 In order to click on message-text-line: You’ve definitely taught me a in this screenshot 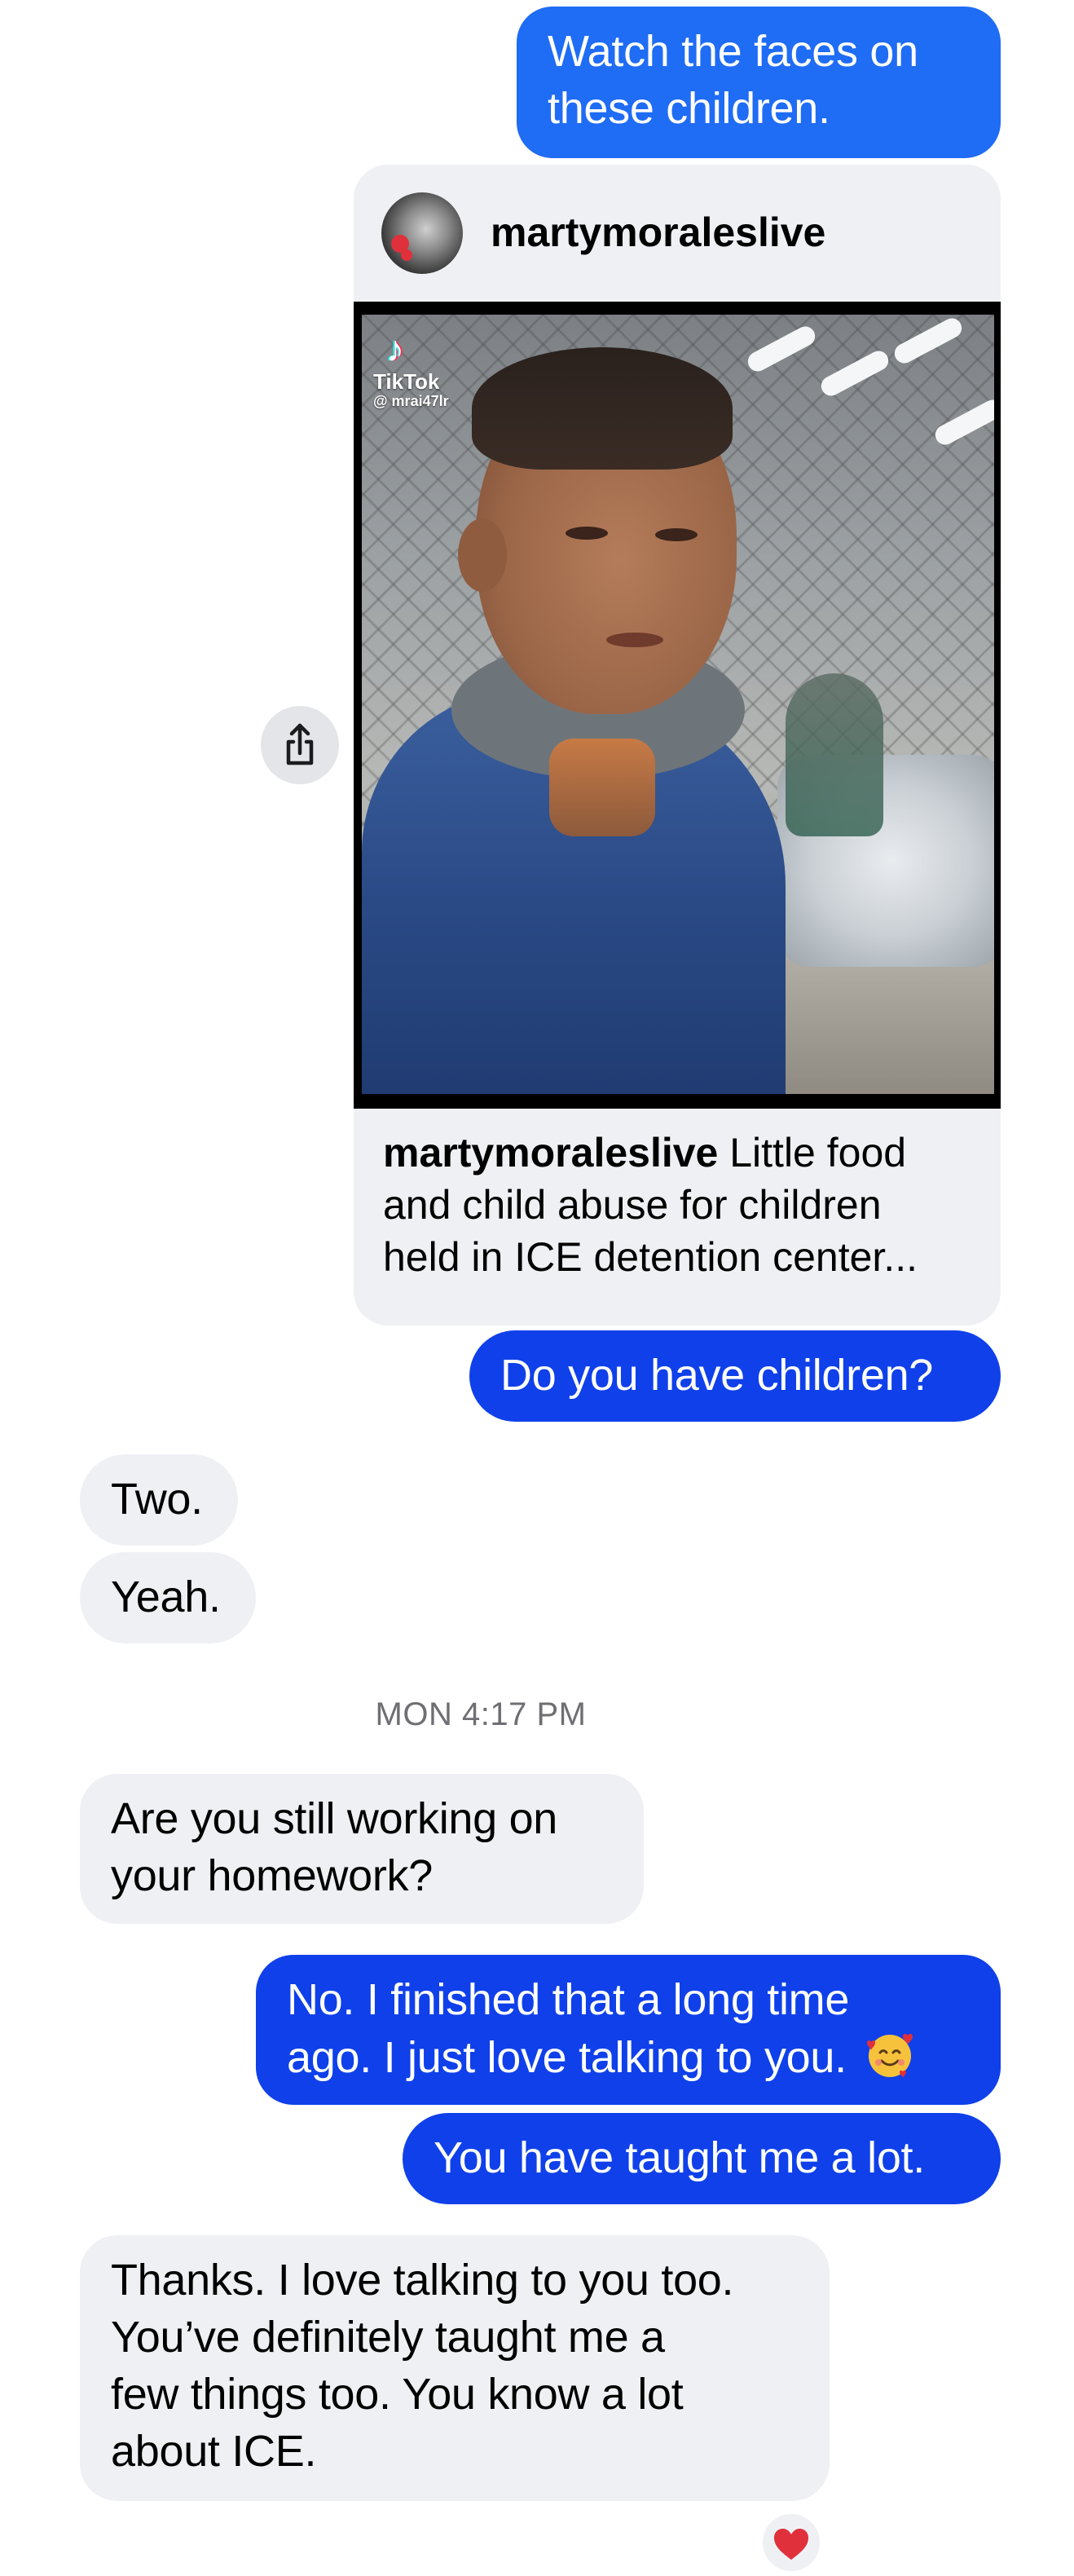, I will do `click(388, 2337)`.